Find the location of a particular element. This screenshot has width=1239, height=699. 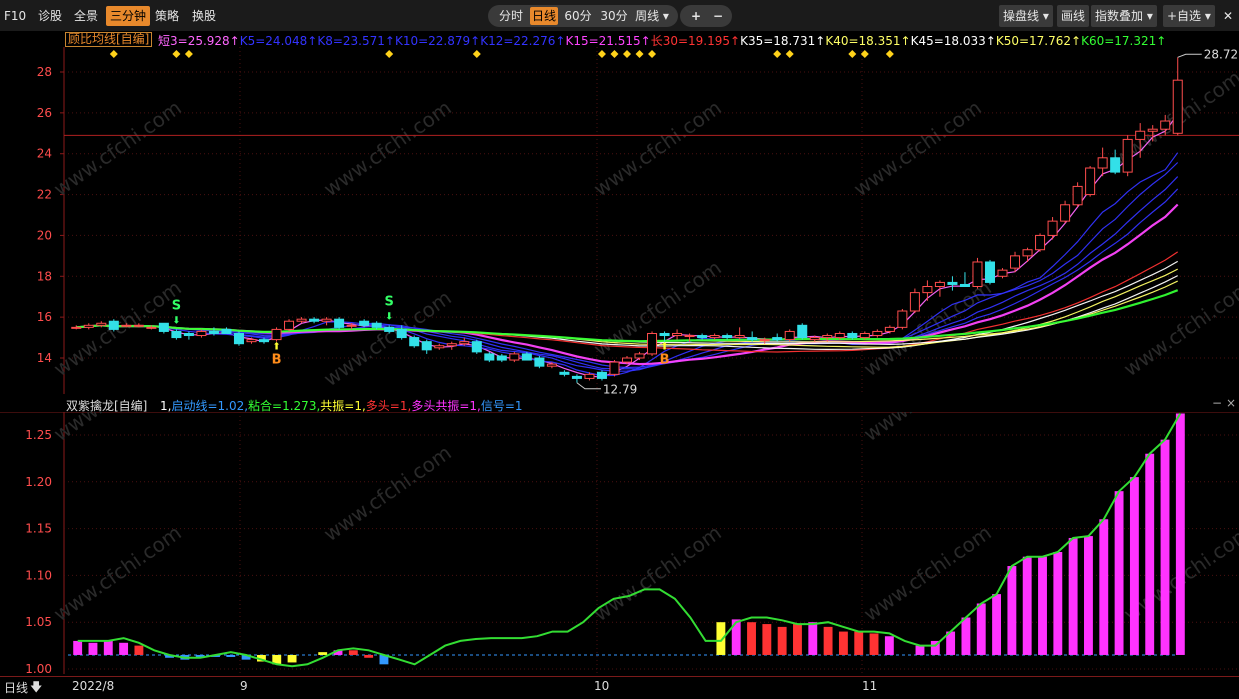

period-label: 日线 is located at coordinates (16, 687).